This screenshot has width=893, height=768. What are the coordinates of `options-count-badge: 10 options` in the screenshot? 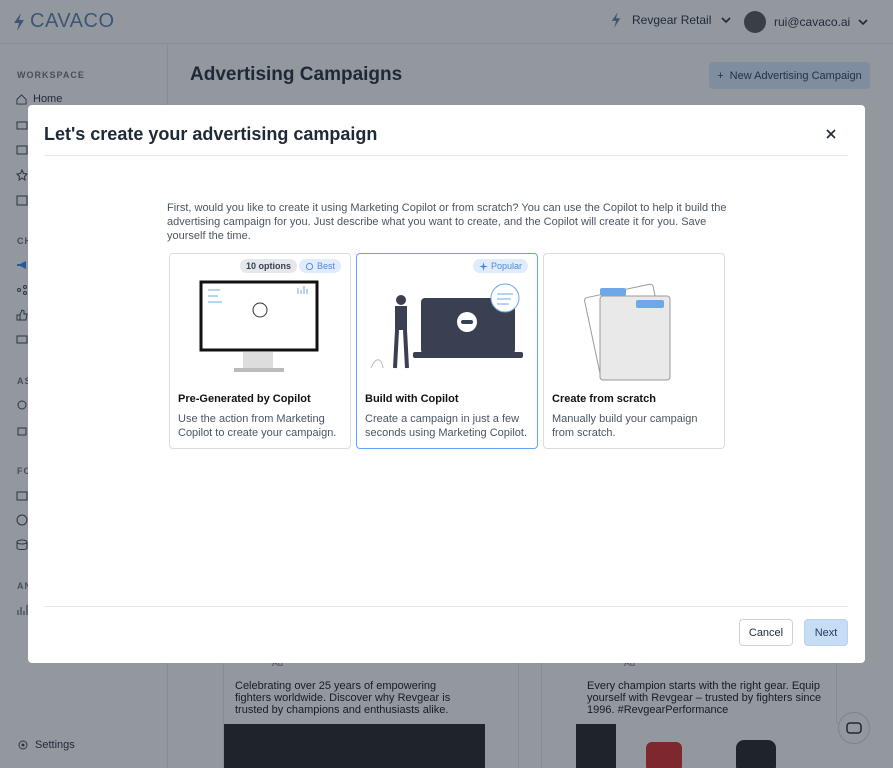 It's located at (269, 266).